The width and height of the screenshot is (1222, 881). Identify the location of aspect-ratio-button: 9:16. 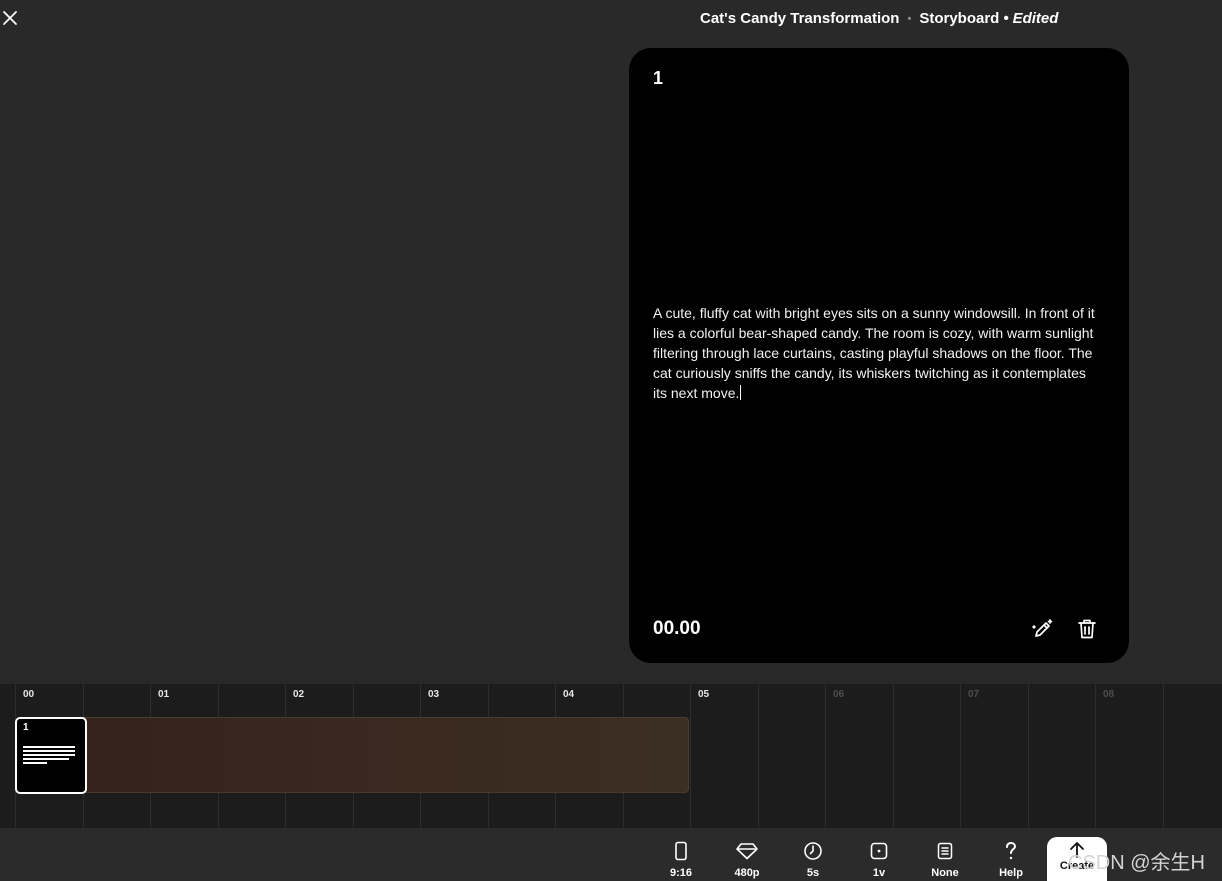
(681, 860).